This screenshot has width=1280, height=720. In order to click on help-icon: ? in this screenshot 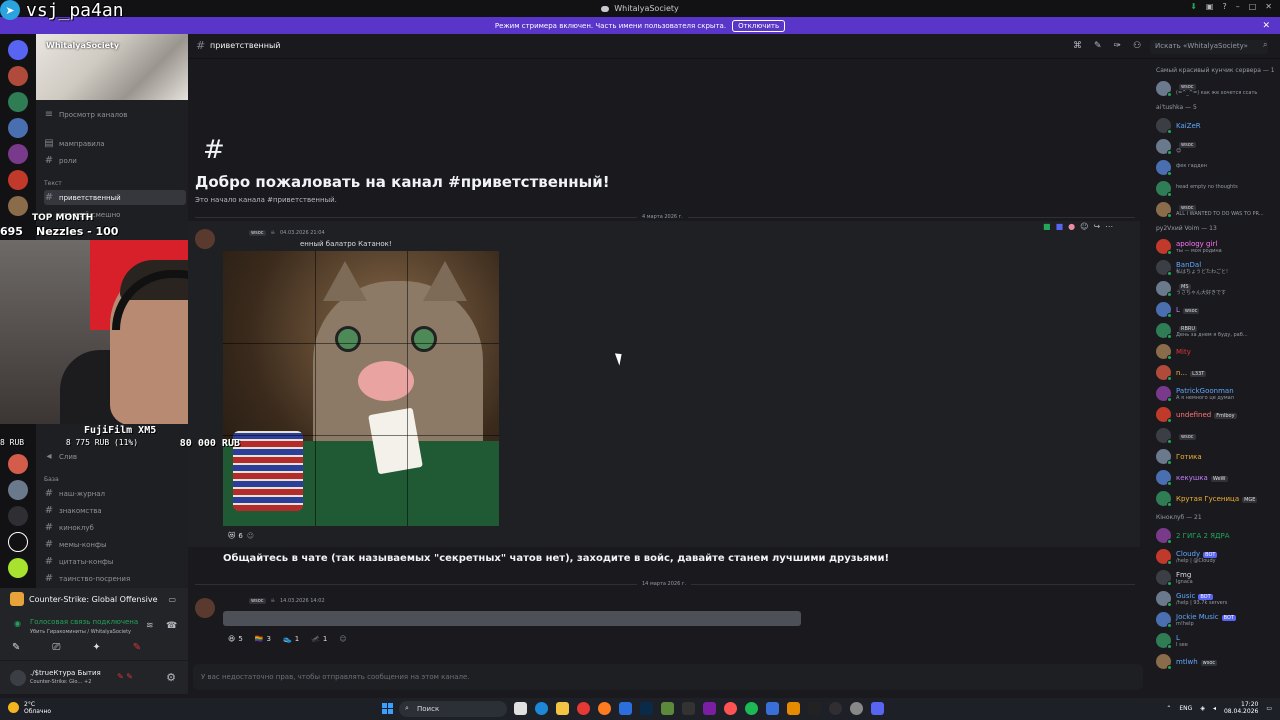, I will do `click(1224, 6)`.